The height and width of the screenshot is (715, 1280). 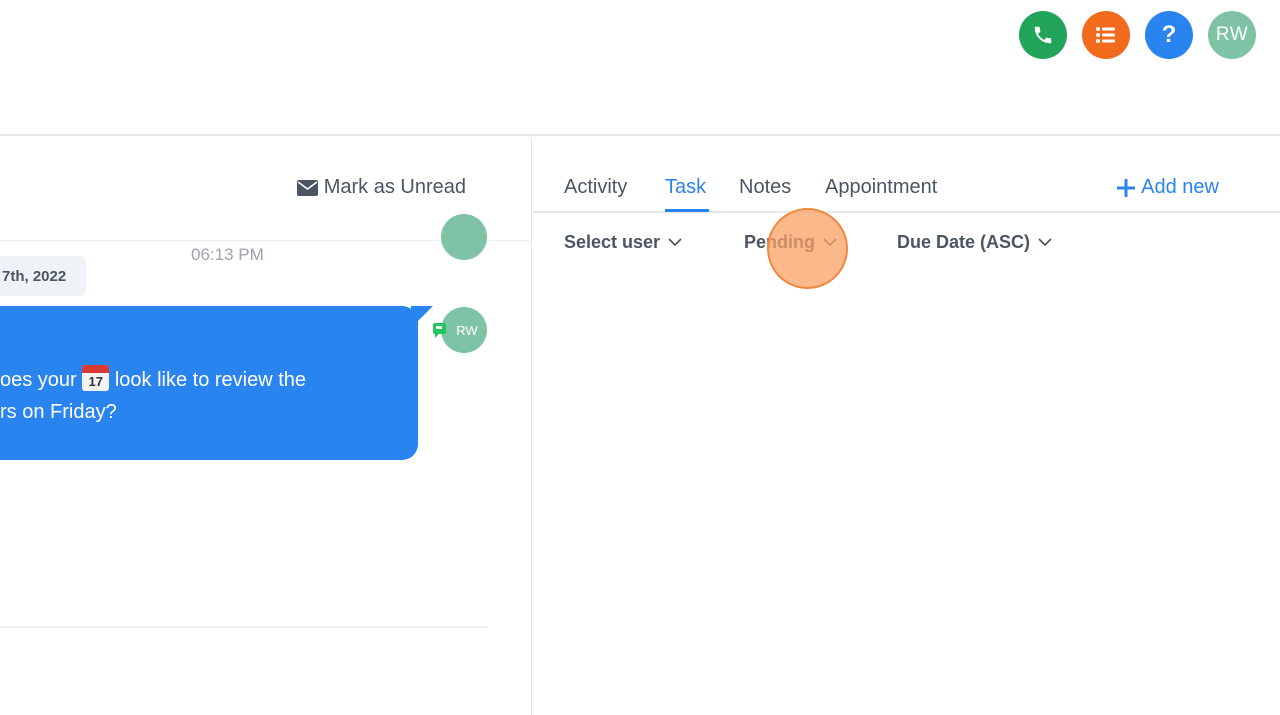 I want to click on calendar-emoji-icon: 17, so click(x=96, y=378).